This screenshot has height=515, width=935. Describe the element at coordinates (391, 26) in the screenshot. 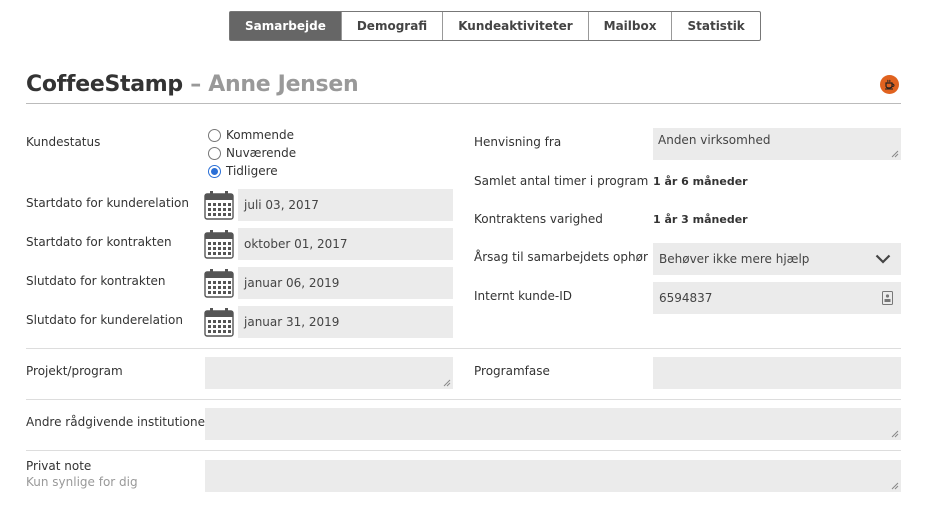

I see `tab-demografi: Demografi` at that location.